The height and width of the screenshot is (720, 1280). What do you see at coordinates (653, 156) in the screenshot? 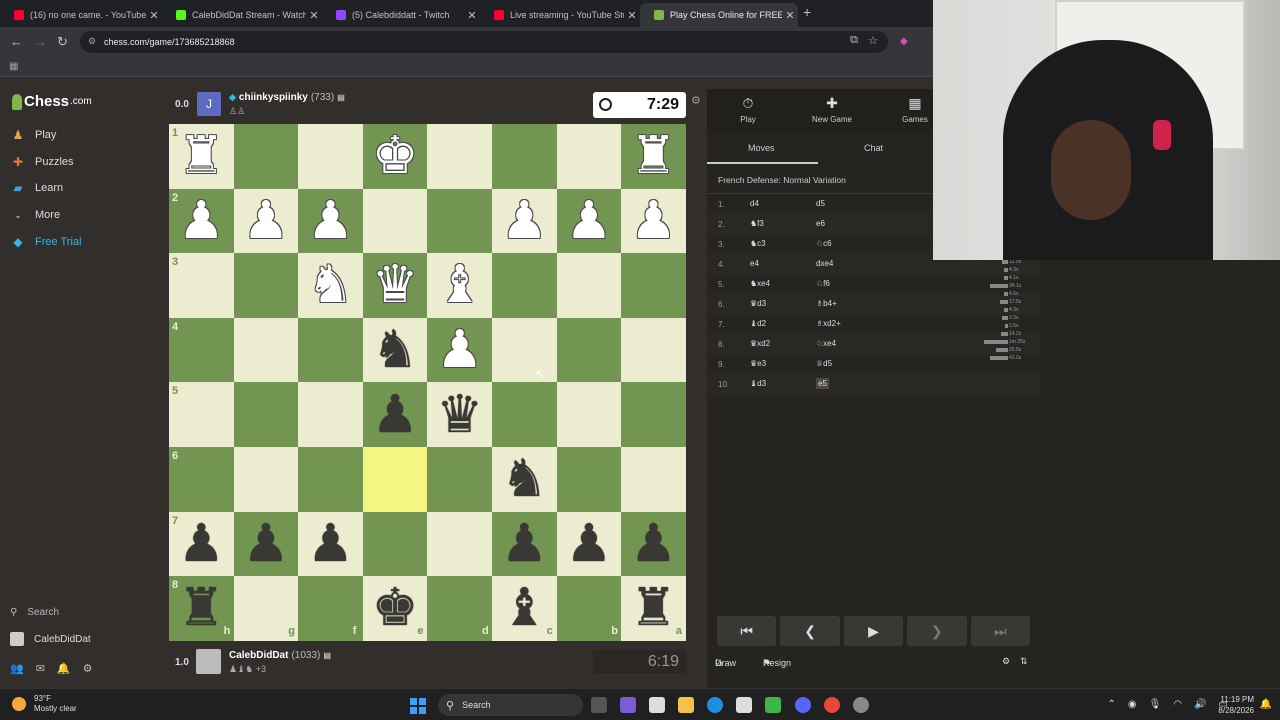
I see `white-rook-icon: ♜` at bounding box center [653, 156].